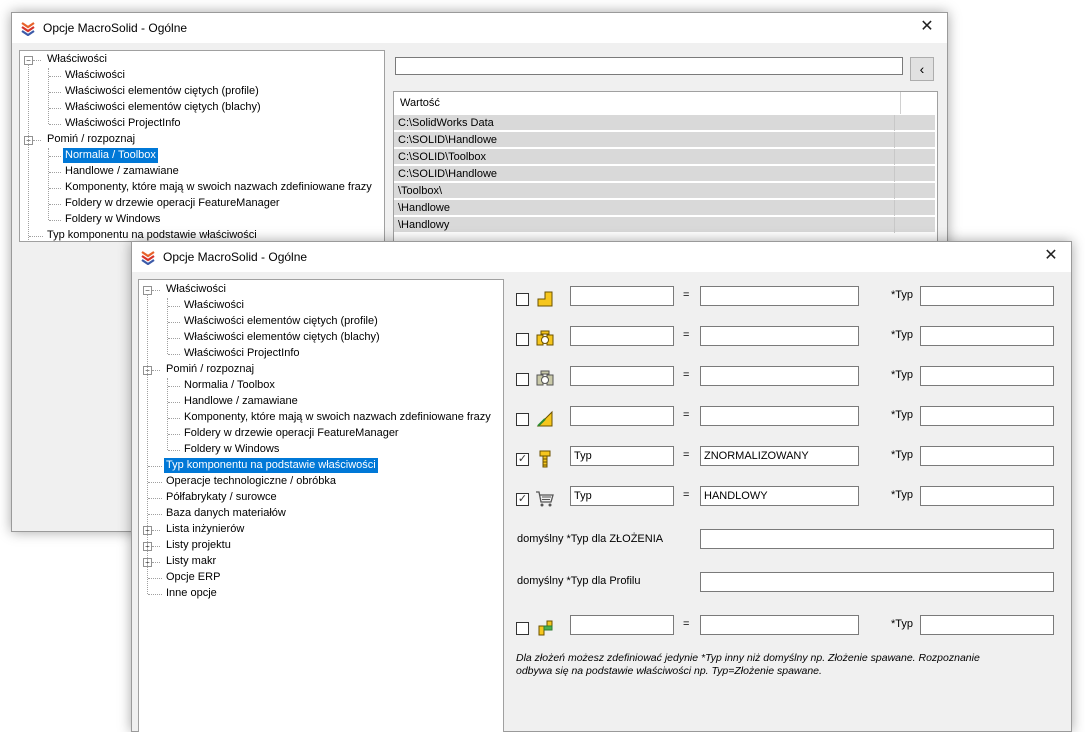  What do you see at coordinates (251, 481) in the screenshot?
I see `tree-item-label: Operacje technologiczne / obróbka` at bounding box center [251, 481].